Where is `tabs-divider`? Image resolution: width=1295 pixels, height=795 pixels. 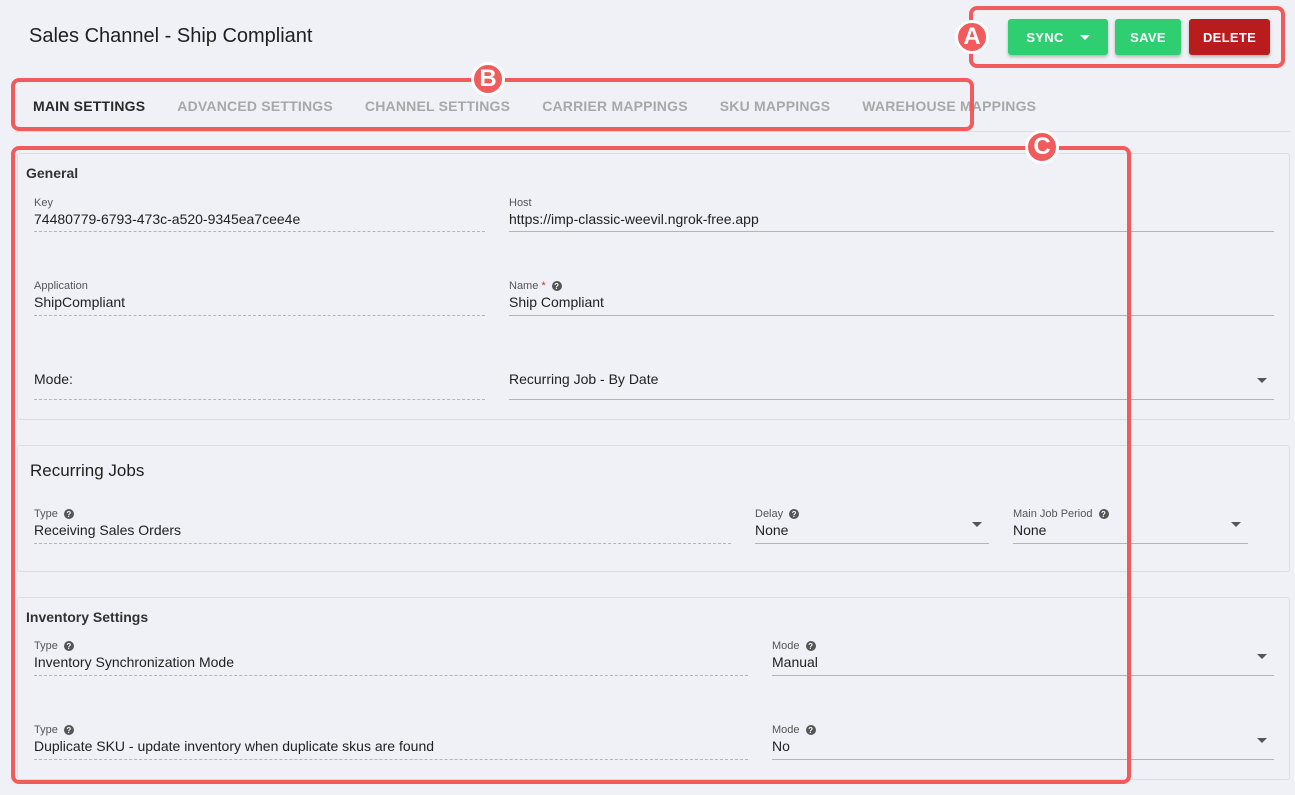 tabs-divider is located at coordinates (652, 131).